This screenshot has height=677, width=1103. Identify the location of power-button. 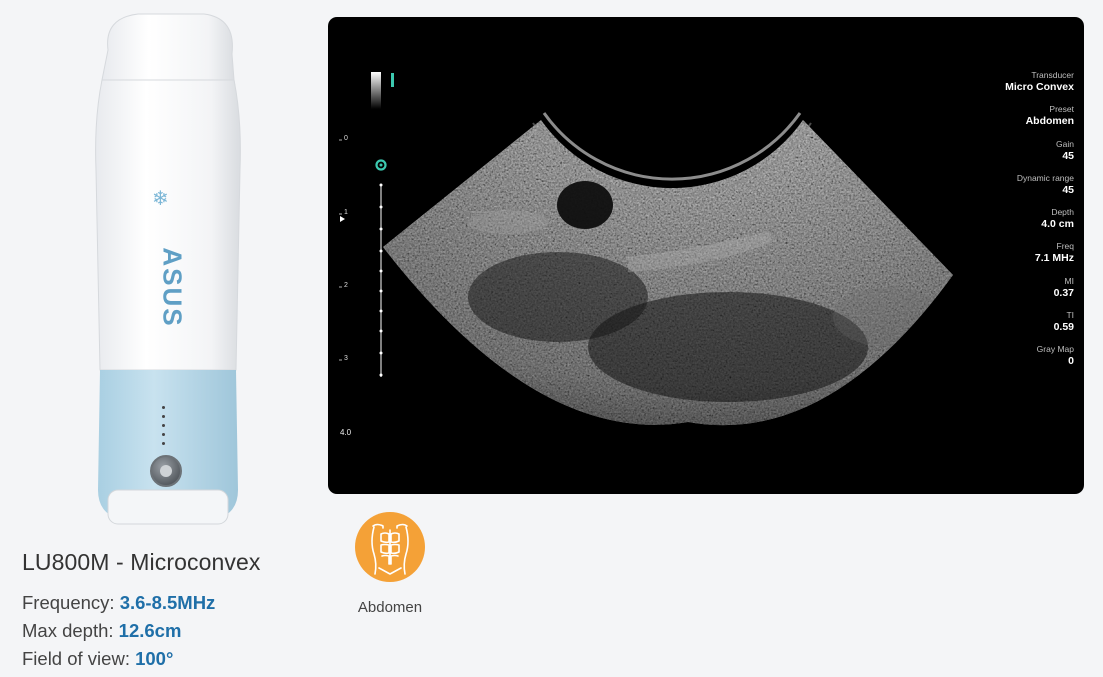
(166, 471).